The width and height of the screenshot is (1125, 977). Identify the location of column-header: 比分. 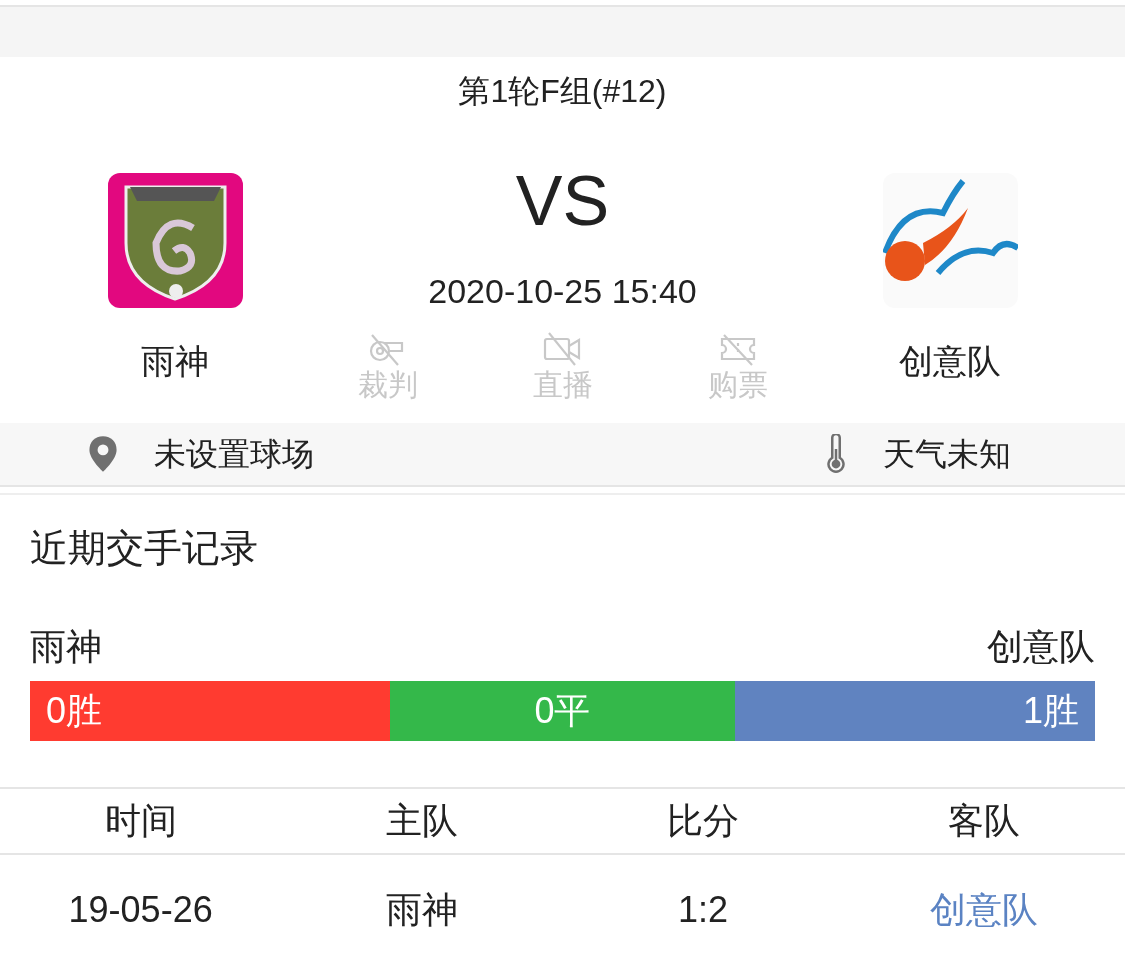
(703, 821).